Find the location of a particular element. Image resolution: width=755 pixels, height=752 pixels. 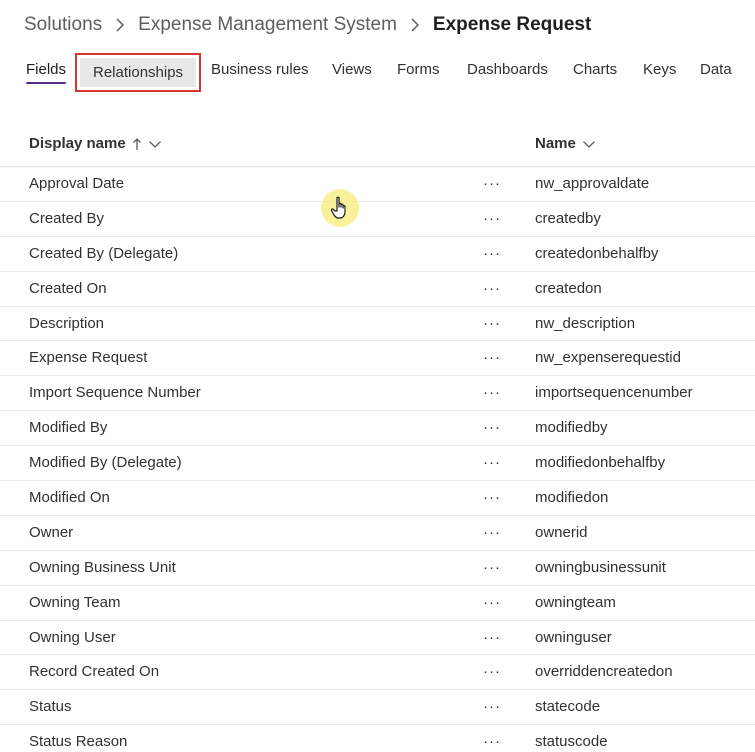

tab-views: Views is located at coordinates (352, 72).